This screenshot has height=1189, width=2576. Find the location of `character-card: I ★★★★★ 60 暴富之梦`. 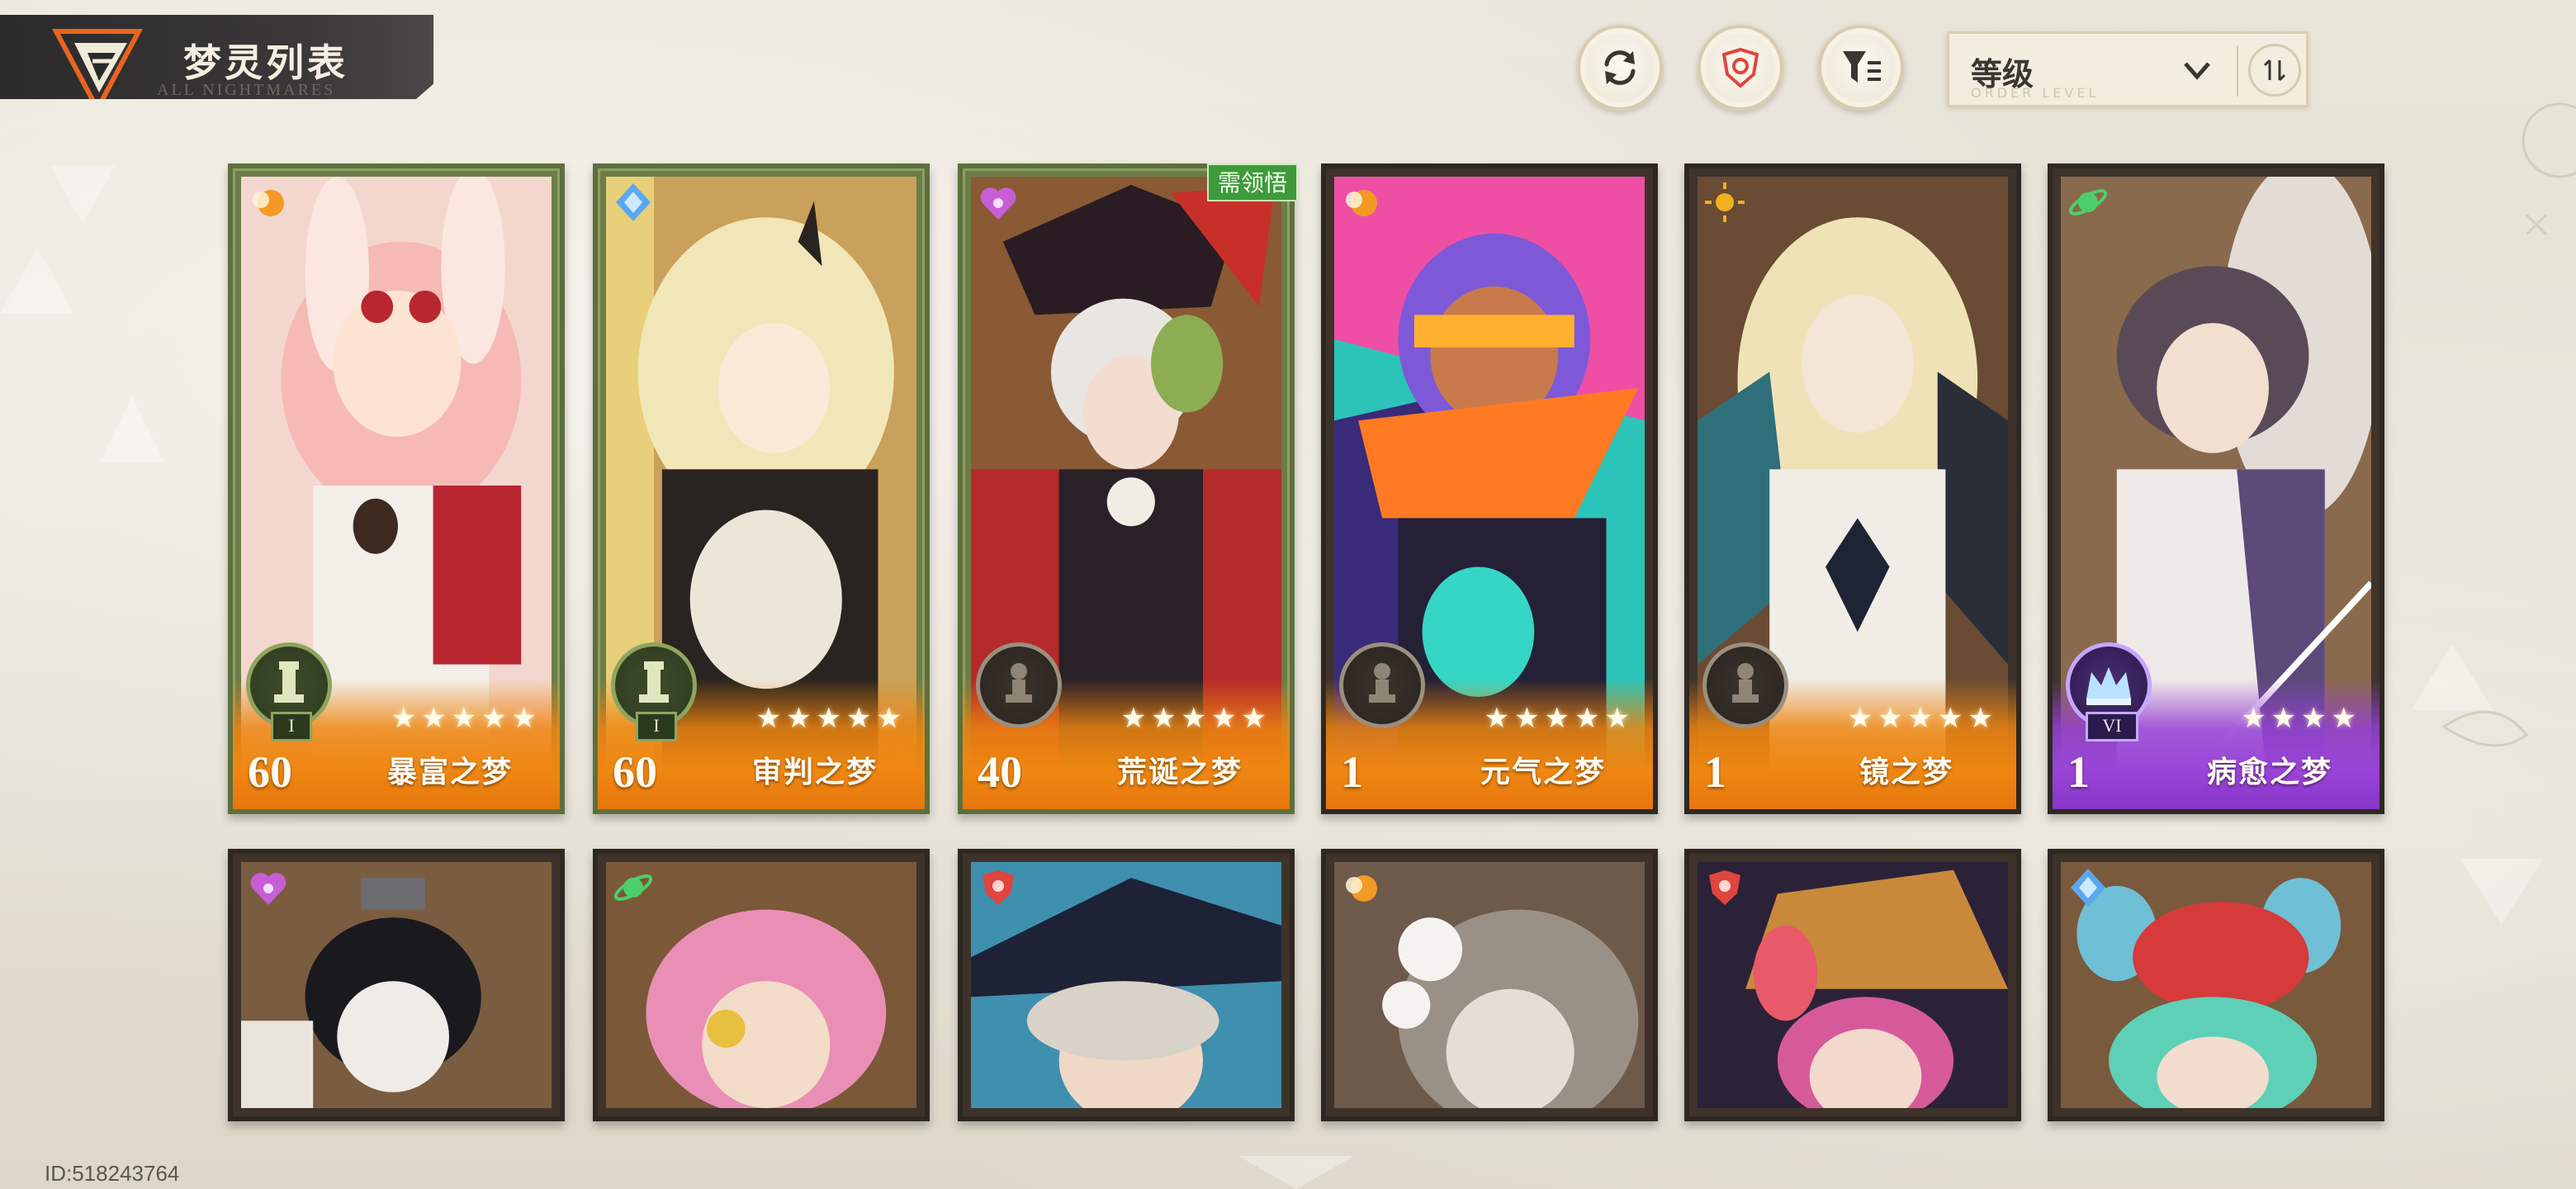

character-card: I ★★★★★ 60 暴富之梦 is located at coordinates (396, 488).